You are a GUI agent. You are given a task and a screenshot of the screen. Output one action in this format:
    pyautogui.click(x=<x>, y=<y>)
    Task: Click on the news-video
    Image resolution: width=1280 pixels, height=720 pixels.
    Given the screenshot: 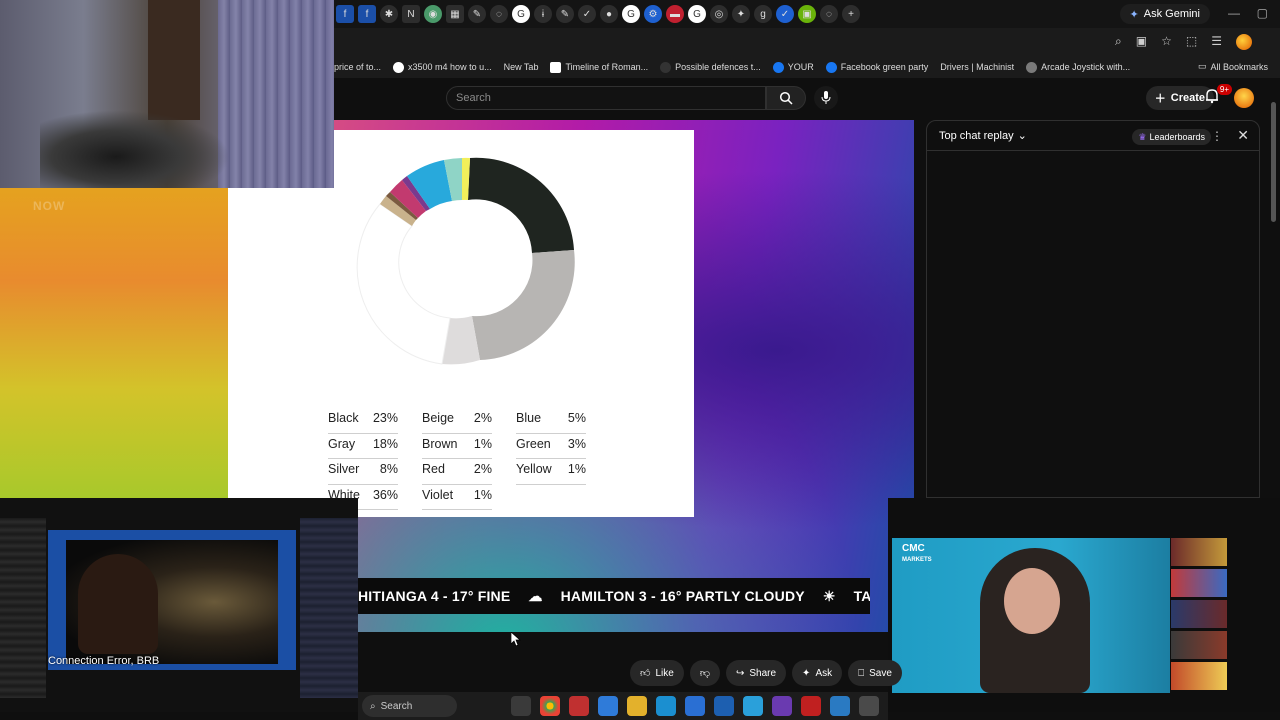 What is the action you would take?
    pyautogui.click(x=1031, y=615)
    